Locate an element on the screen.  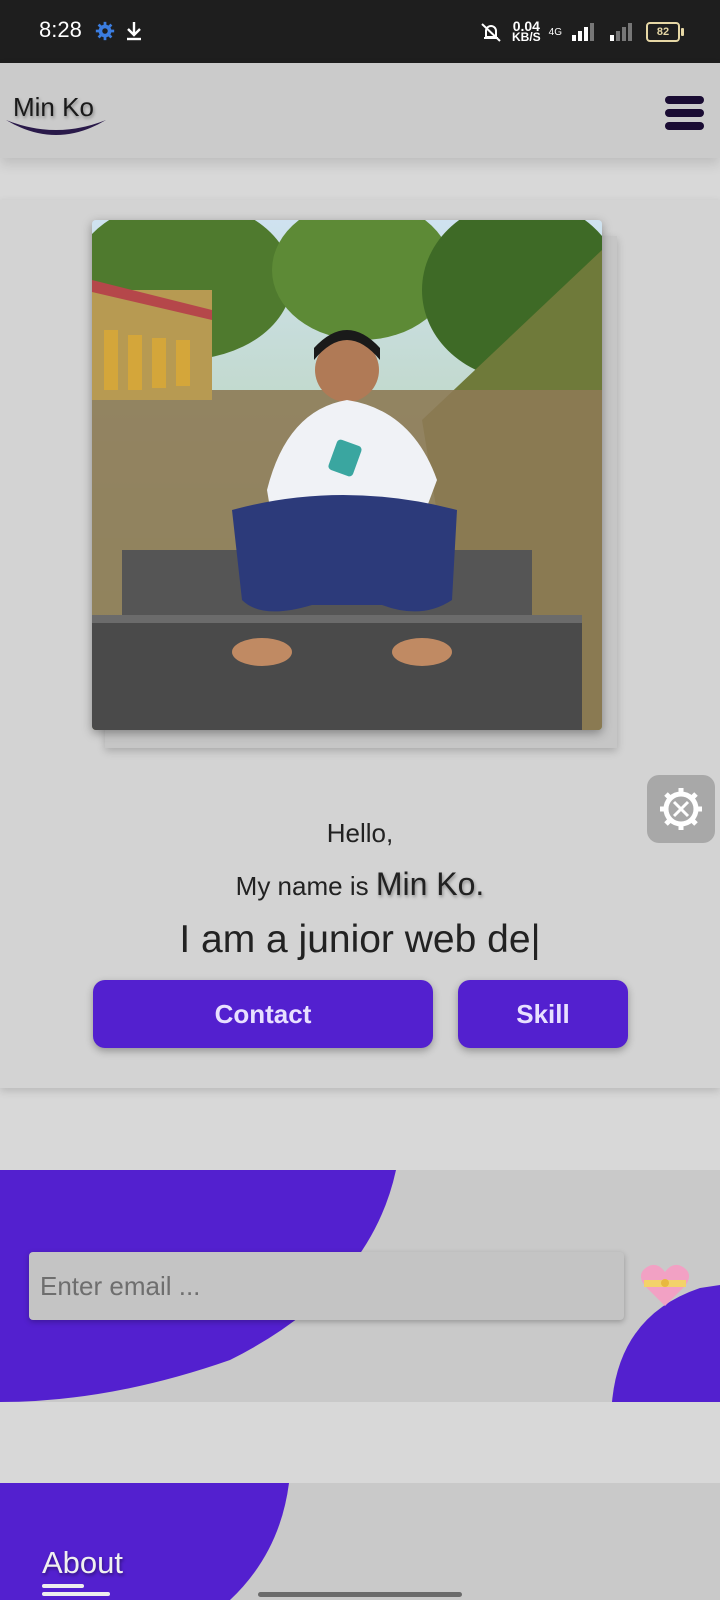
hero-intro-name: Min Ko. is located at coordinates (430, 884).